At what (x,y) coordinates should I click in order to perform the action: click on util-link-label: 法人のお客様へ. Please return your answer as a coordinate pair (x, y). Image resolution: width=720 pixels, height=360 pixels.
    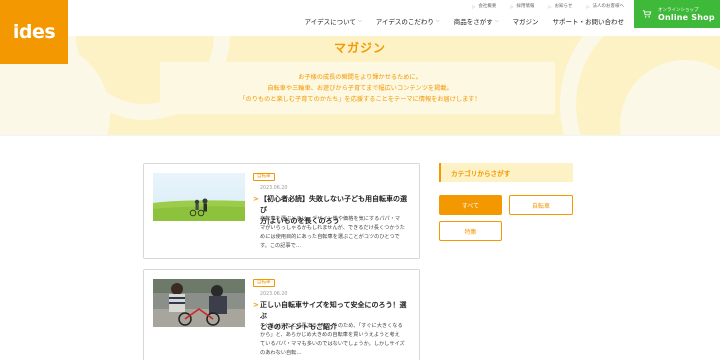
    Looking at the image, I should click on (608, 6).